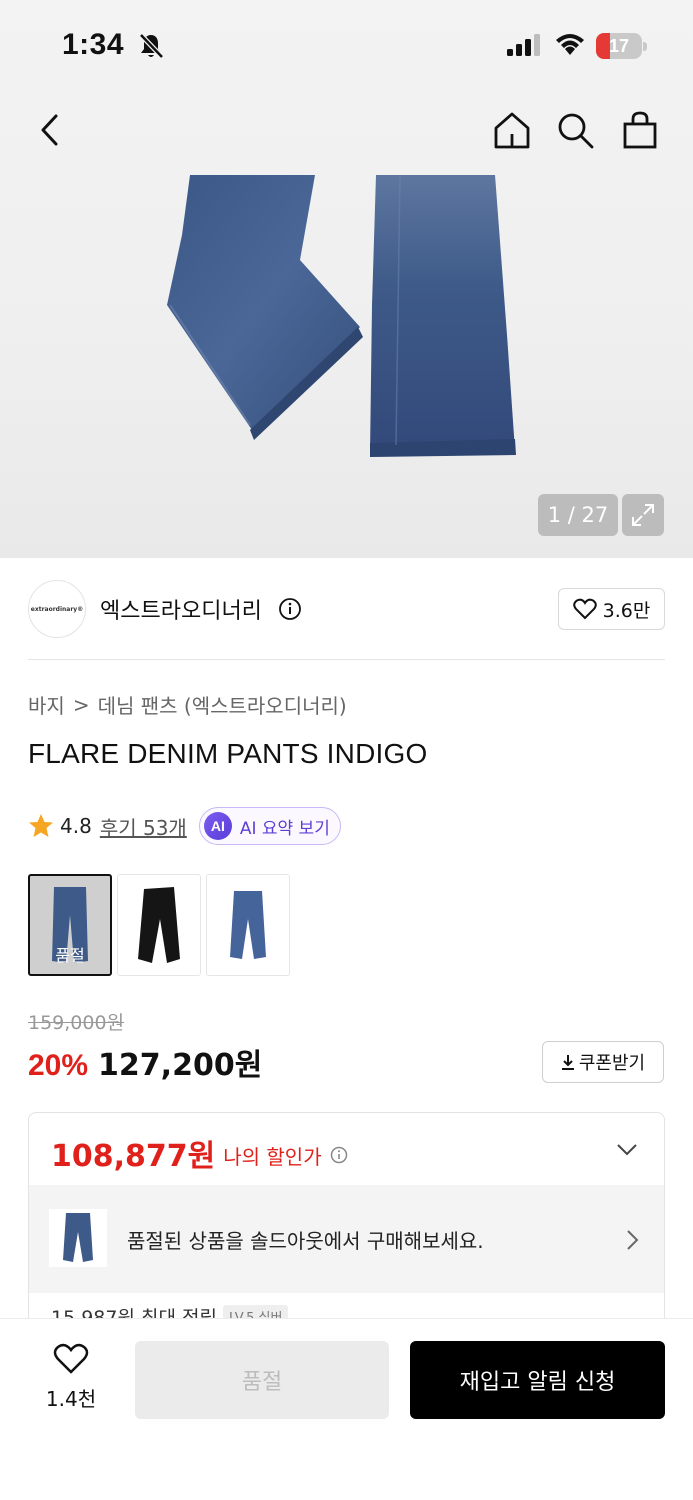  I want to click on brand-like-count: 3.6만, so click(626, 610).